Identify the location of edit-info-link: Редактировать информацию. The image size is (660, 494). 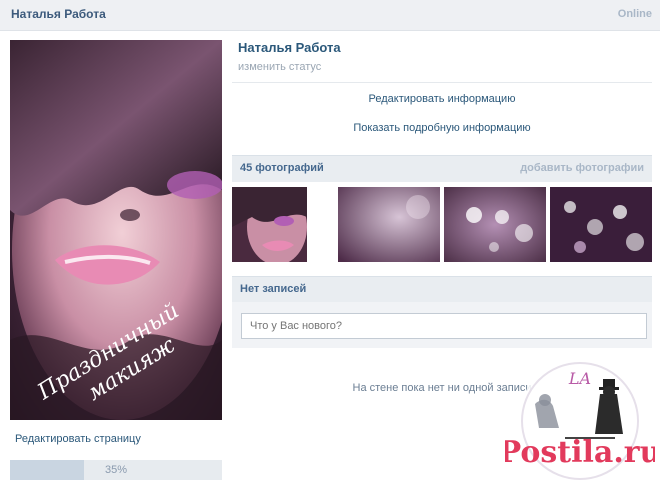
(442, 99).